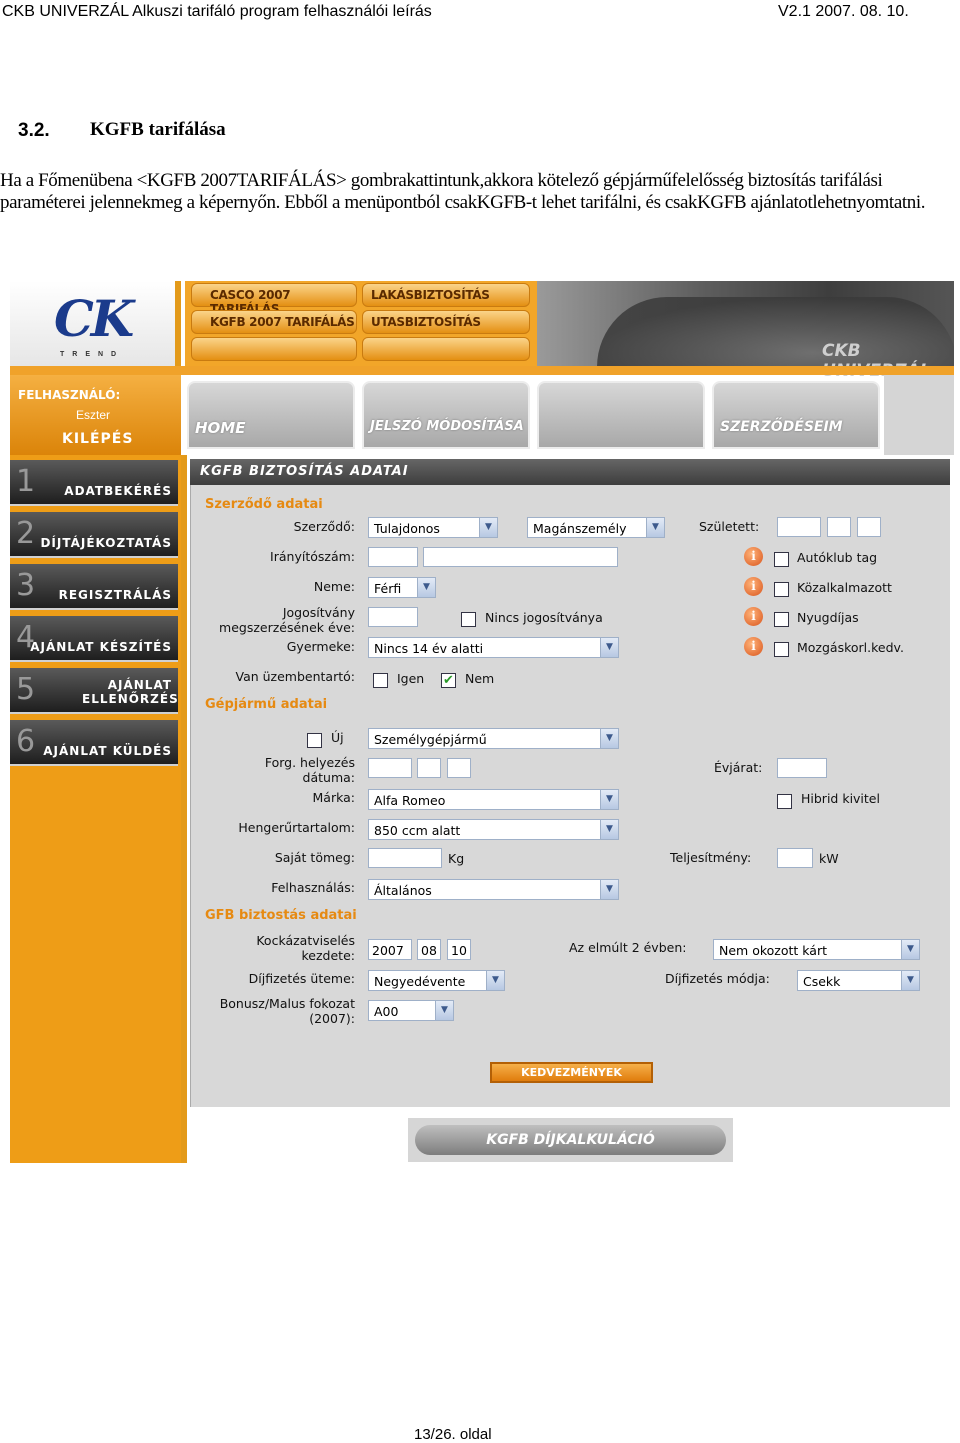  What do you see at coordinates (493, 829) in the screenshot?
I see `engine-select: 850 ccm alatt ▼` at bounding box center [493, 829].